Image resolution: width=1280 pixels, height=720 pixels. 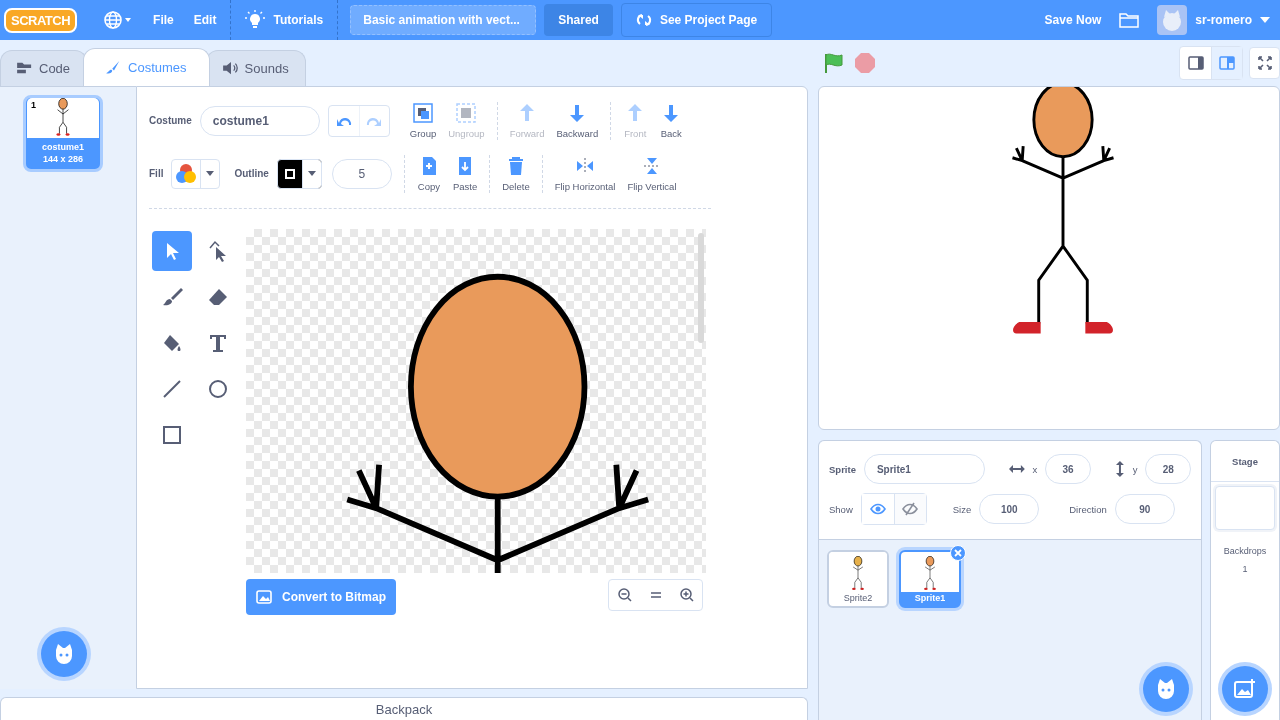 I want to click on normal-stage-icon, so click(x=1227, y=63).